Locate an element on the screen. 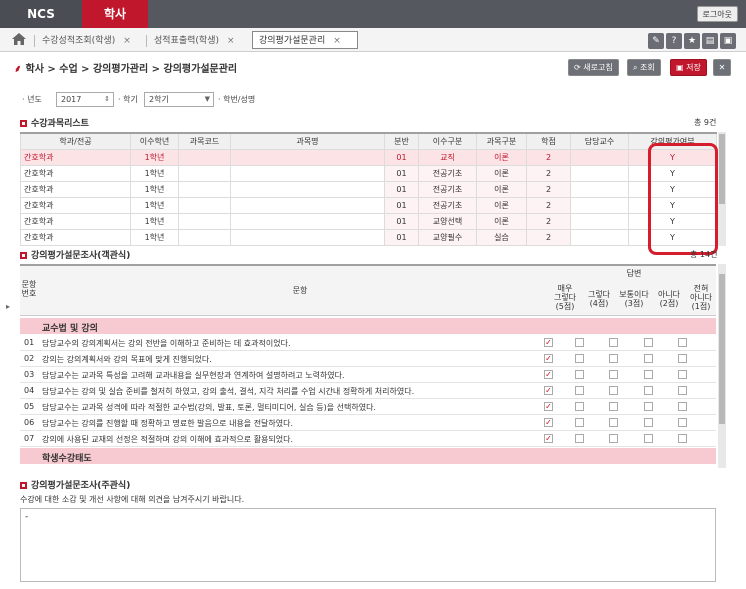 The image size is (746, 589). spinner-arrows-icon: ⇕ is located at coordinates (107, 99).